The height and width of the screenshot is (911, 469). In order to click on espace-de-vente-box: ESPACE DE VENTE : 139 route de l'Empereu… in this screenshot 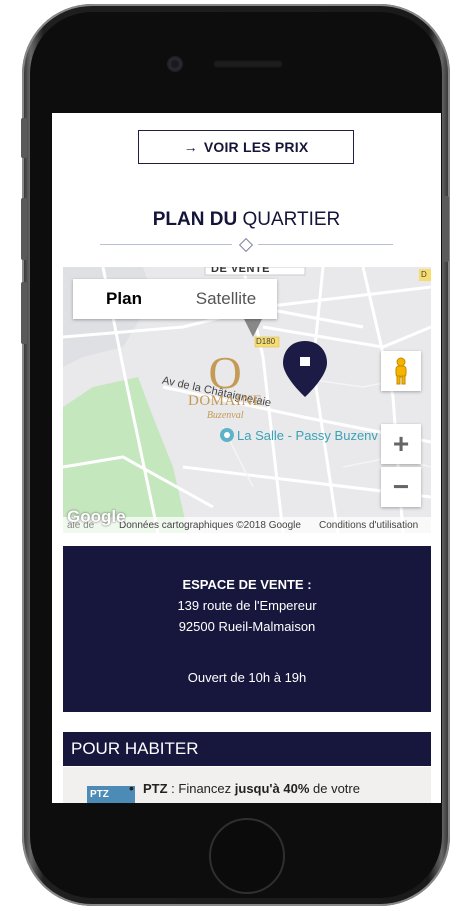, I will do `click(247, 629)`.